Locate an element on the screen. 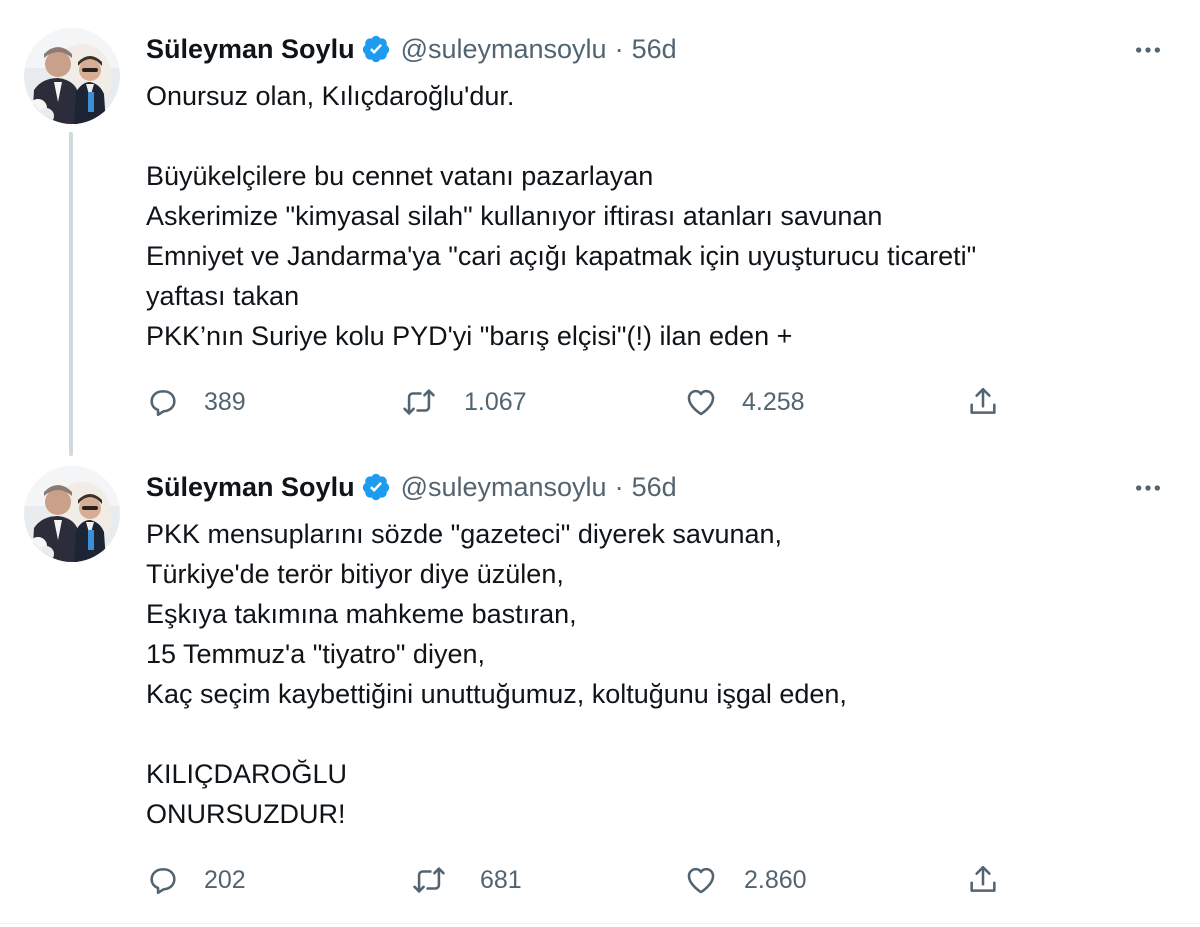 This screenshot has height=927, width=1200. reply-button: 389 is located at coordinates (196, 402).